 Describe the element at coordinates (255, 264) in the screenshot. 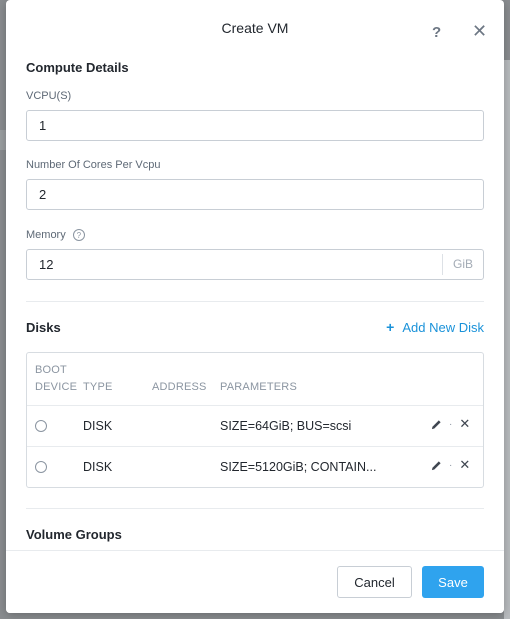

I see `memory-input: 12 GiB` at that location.